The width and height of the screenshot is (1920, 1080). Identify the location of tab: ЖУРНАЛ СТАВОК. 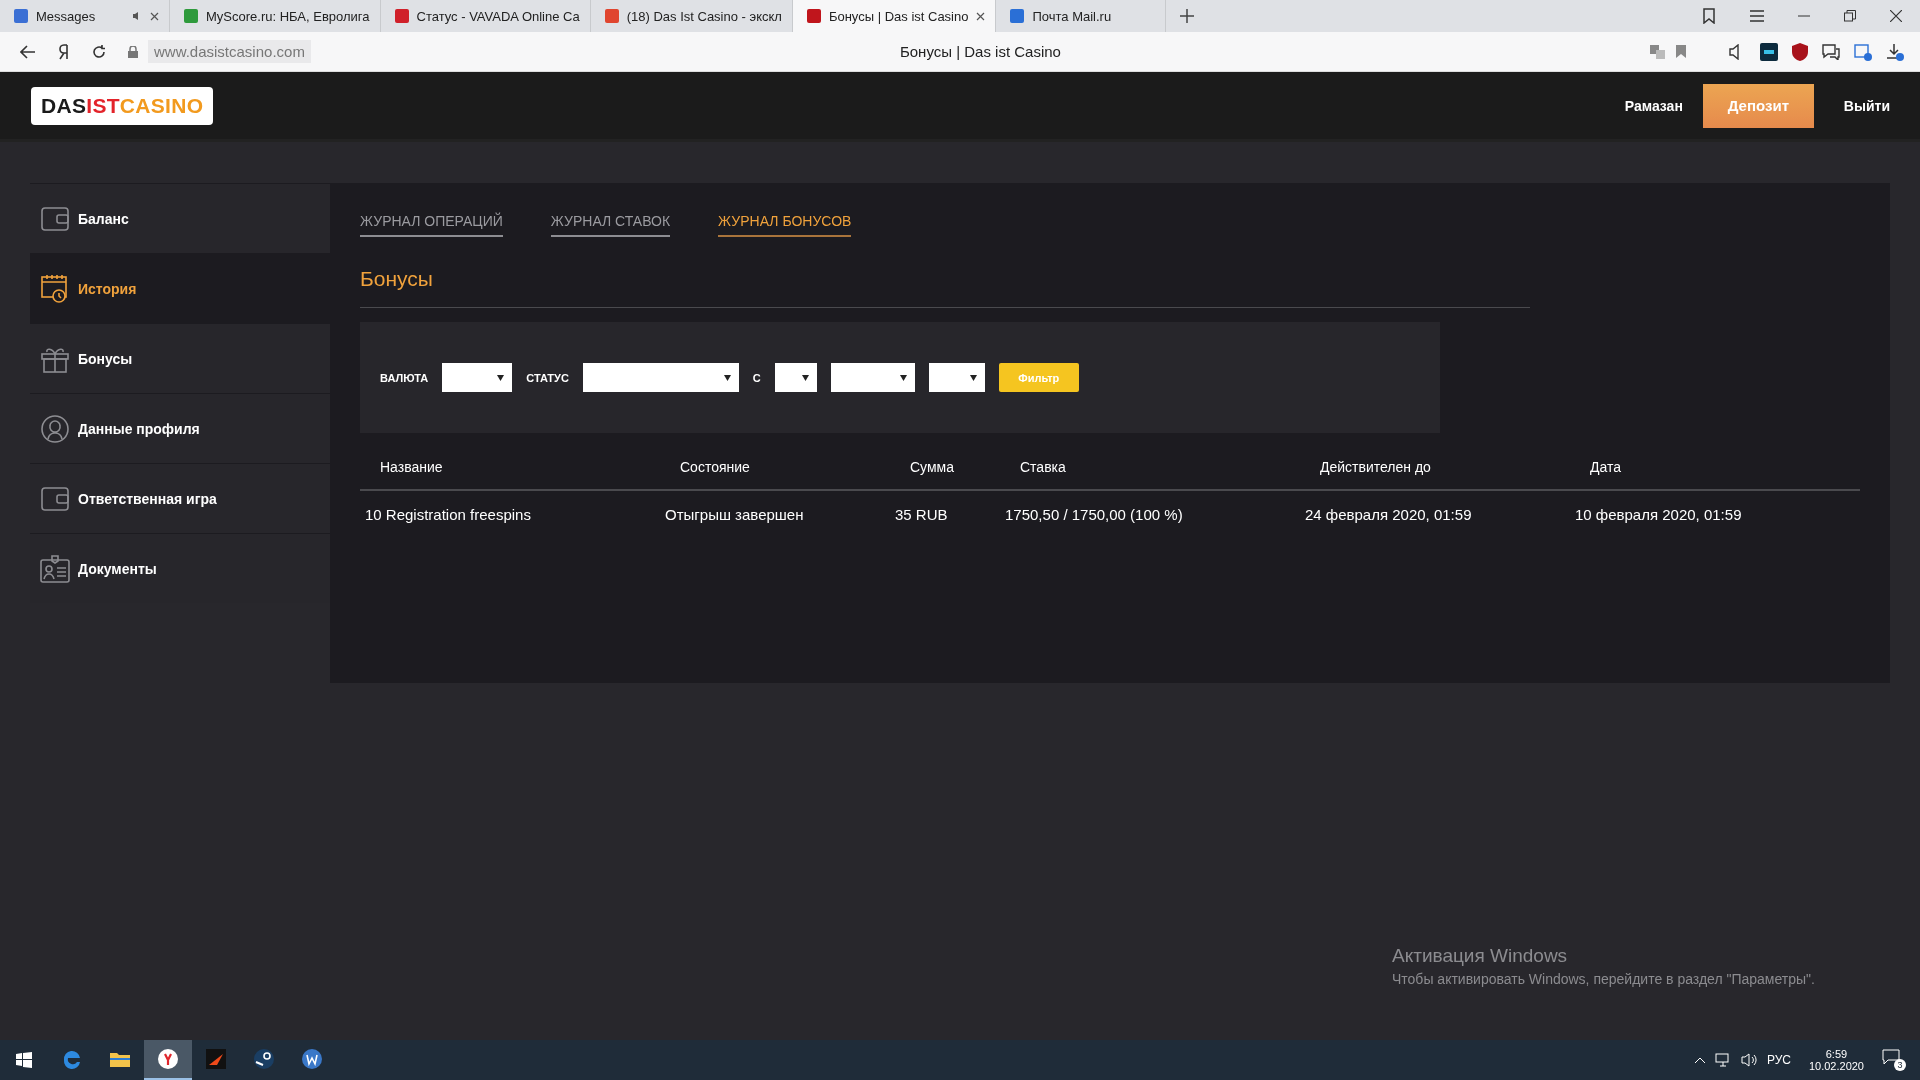
(610, 225).